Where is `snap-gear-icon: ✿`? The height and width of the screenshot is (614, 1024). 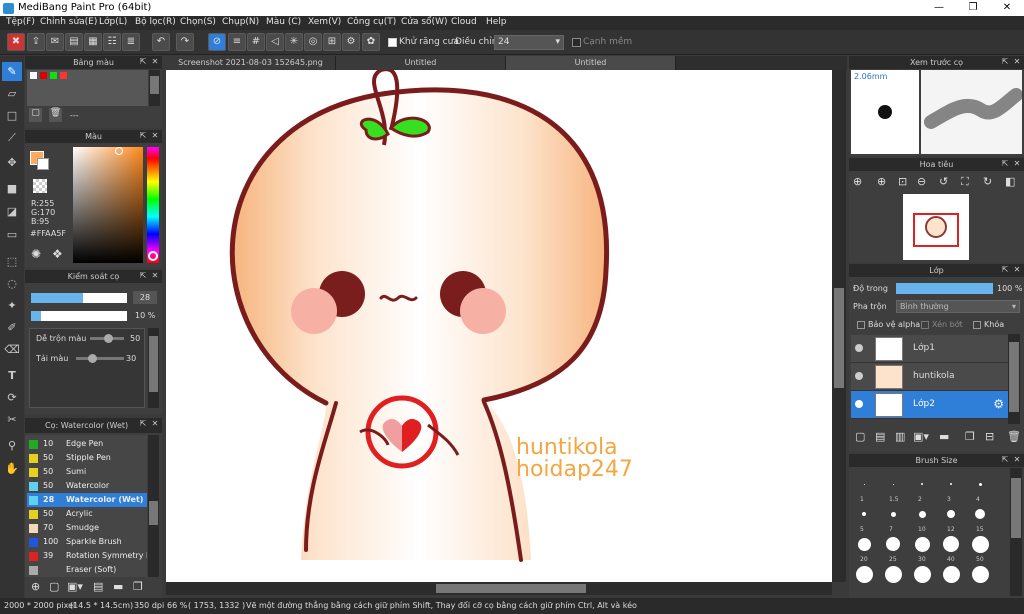 snap-gear-icon: ✿ is located at coordinates (371, 42).